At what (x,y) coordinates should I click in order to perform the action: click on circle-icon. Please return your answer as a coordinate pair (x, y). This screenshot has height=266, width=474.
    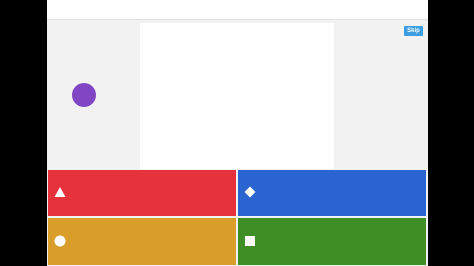
    Looking at the image, I should click on (60, 241).